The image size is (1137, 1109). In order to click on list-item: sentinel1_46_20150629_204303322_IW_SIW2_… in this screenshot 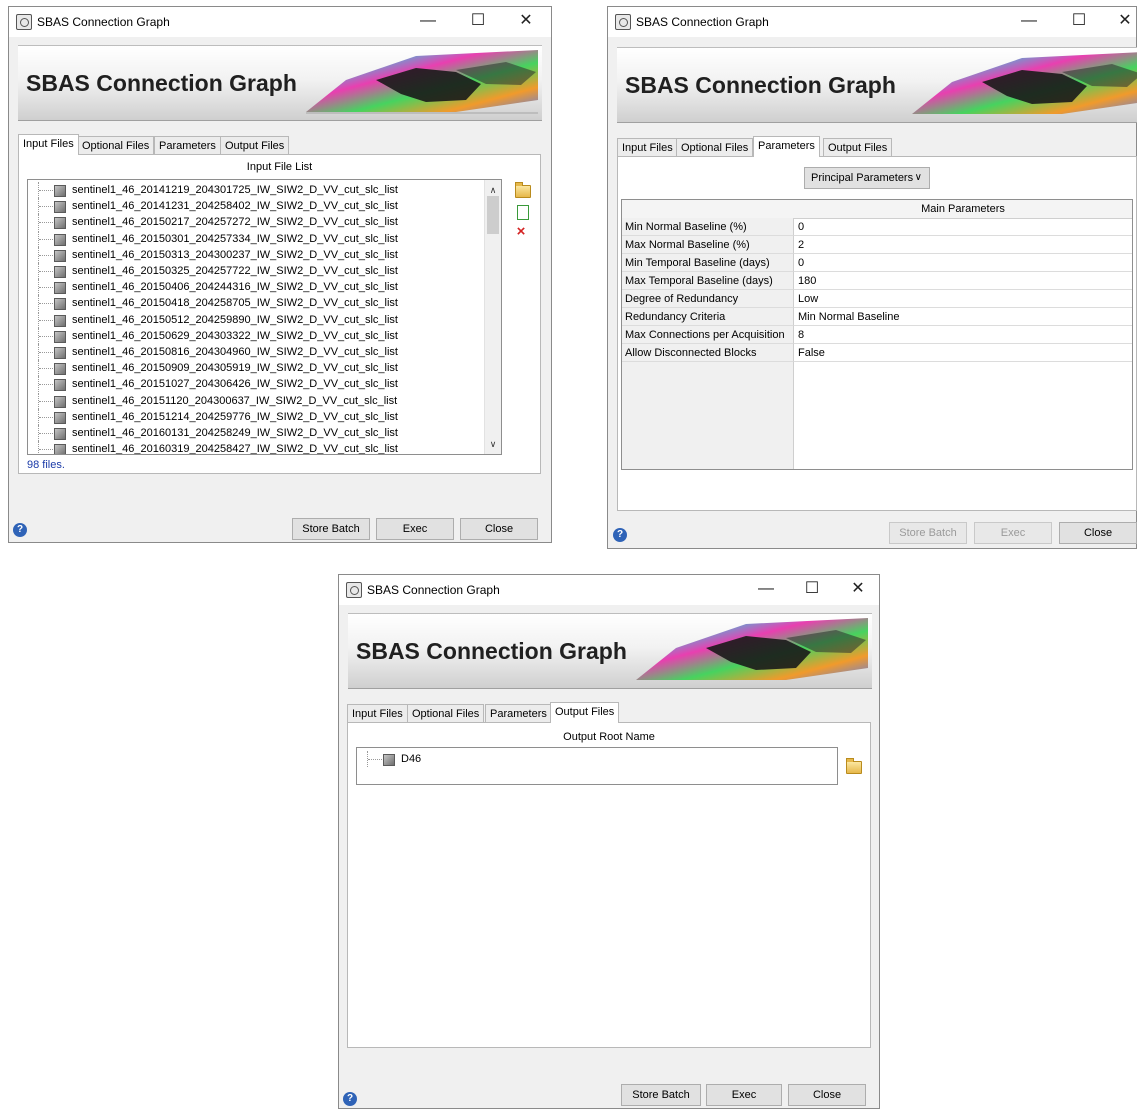, I will do `click(248, 335)`.